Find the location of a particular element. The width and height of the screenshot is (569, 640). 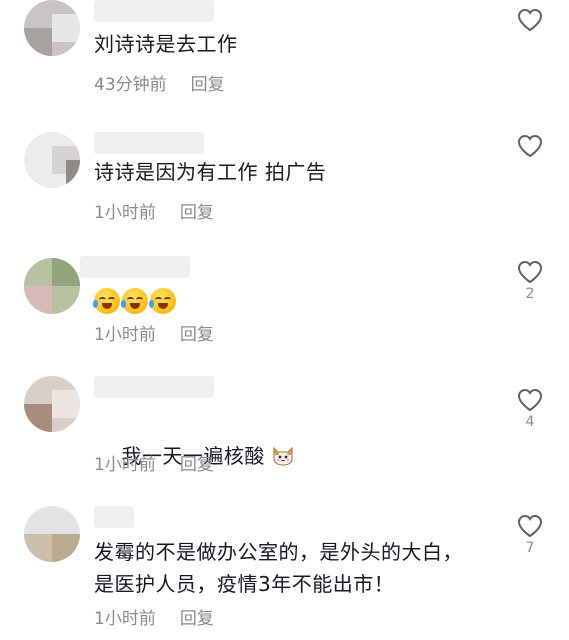

cat-face-emoji is located at coordinates (283, 455).